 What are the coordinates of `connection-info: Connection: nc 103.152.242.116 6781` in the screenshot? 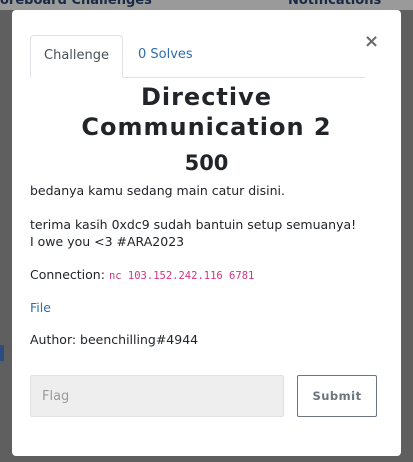 It's located at (142, 275).